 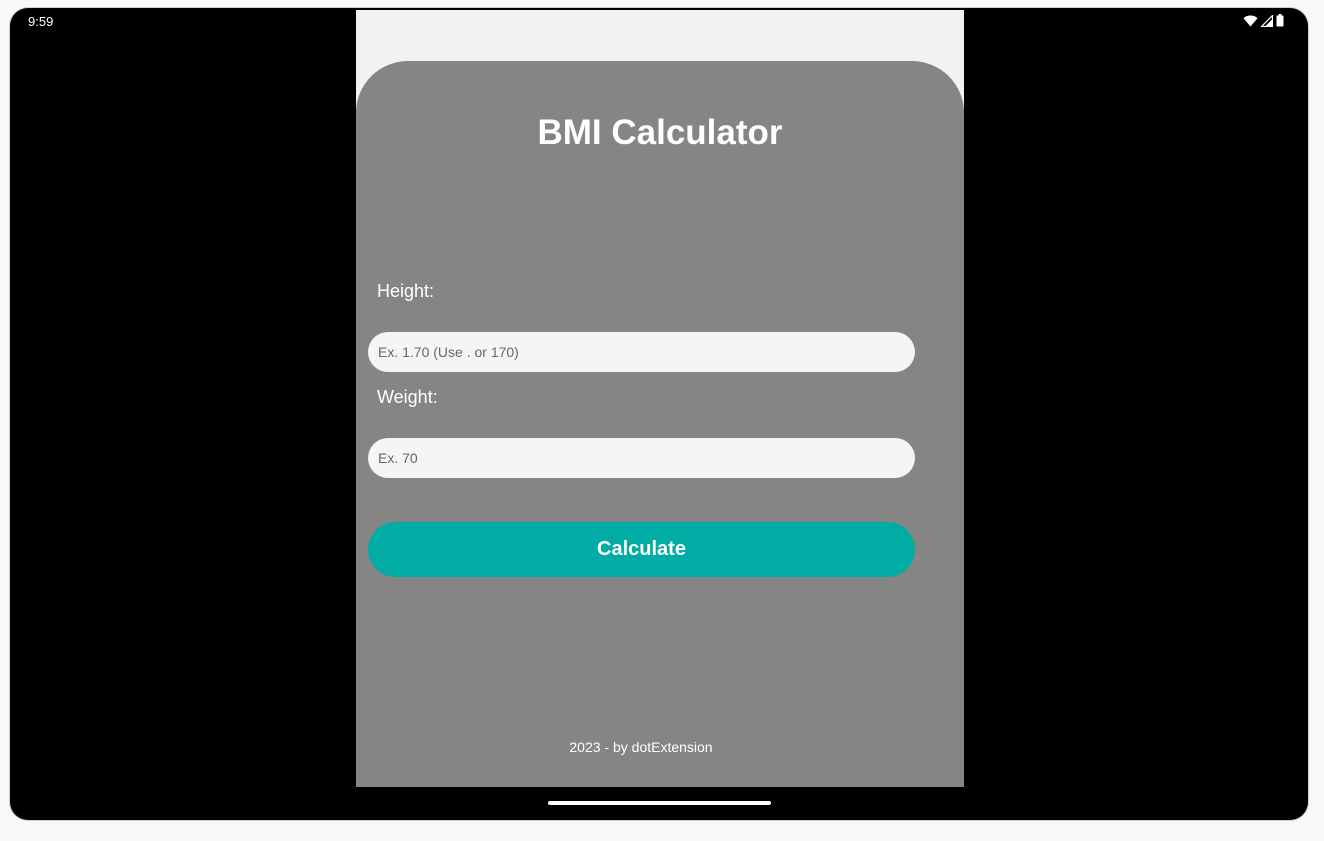 I want to click on wifi-icon, so click(x=1250, y=22).